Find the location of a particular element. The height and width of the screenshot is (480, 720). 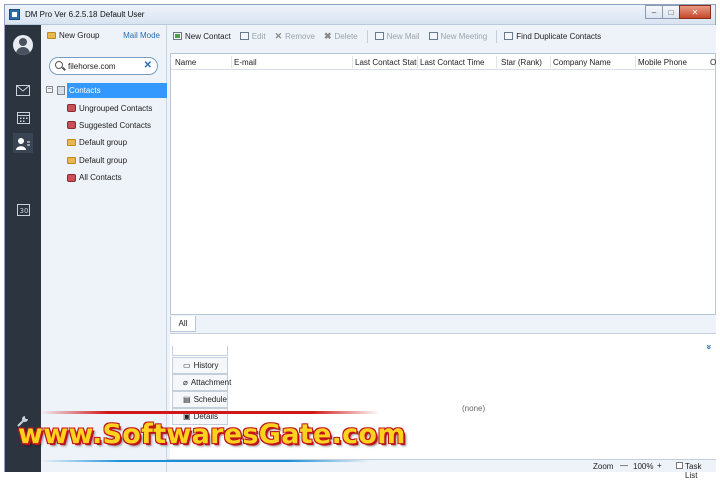

tree-item-all-contacts: All Contacts is located at coordinates (105, 177).